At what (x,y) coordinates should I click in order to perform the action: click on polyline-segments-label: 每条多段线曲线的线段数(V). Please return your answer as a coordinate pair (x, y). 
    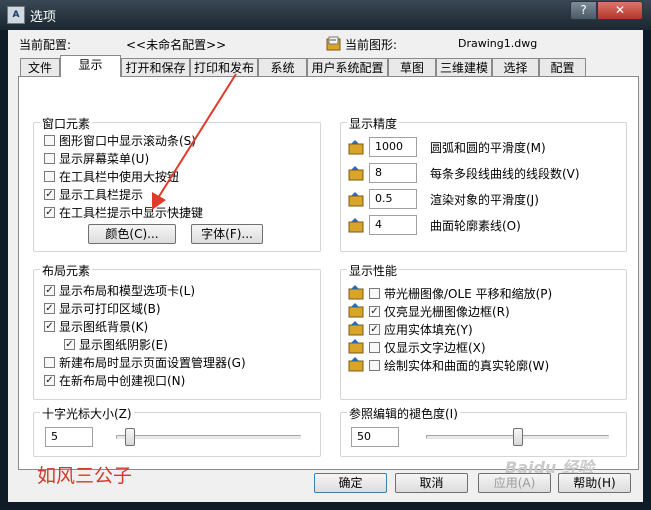
    Looking at the image, I should click on (505, 174).